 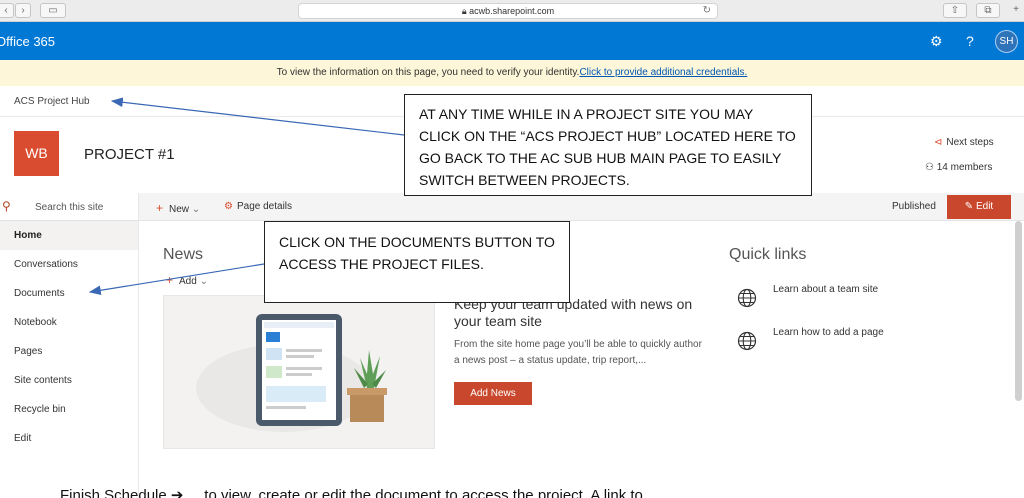 What do you see at coordinates (829, 339) in the screenshot?
I see `quick-link-item: Learn how to add a page` at bounding box center [829, 339].